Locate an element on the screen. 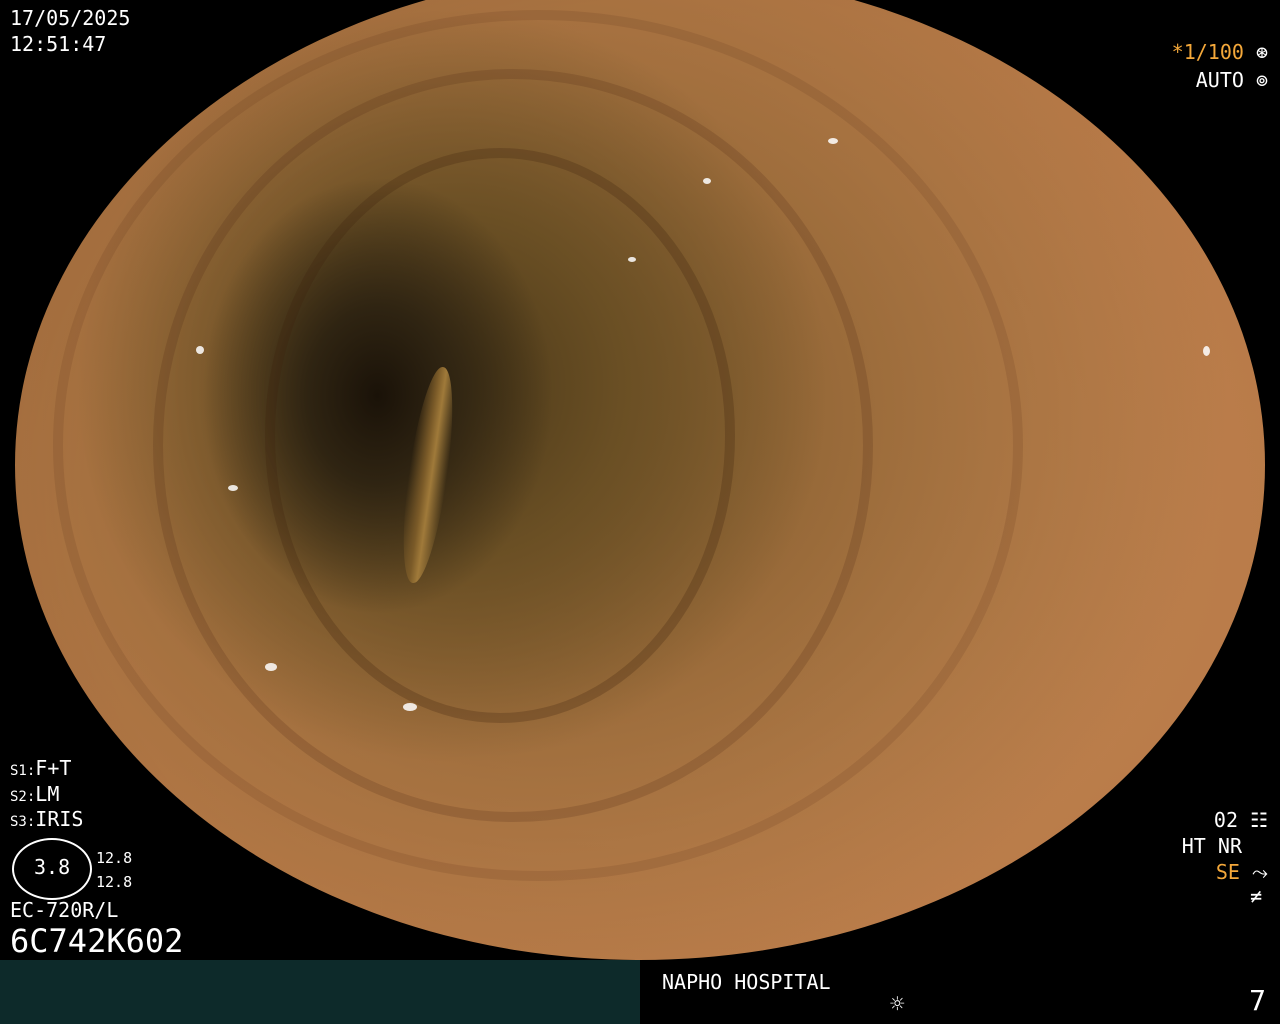 The height and width of the screenshot is (1024, 1280). aperture-icon: ⊛ is located at coordinates (1261, 52).